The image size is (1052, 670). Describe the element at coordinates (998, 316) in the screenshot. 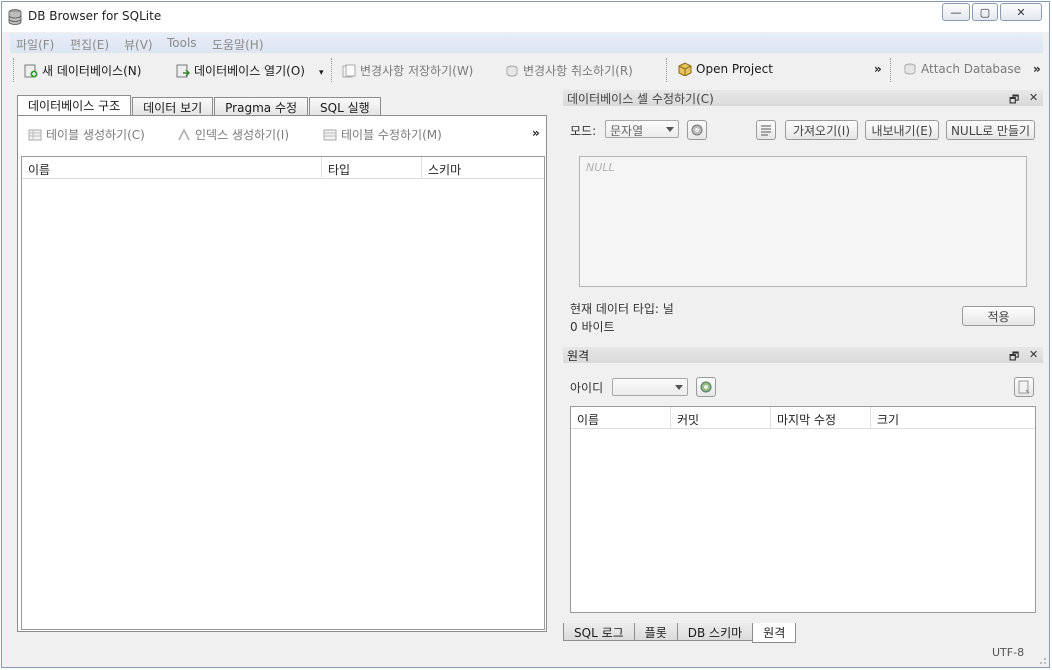

I see `apply-button: 적용` at that location.